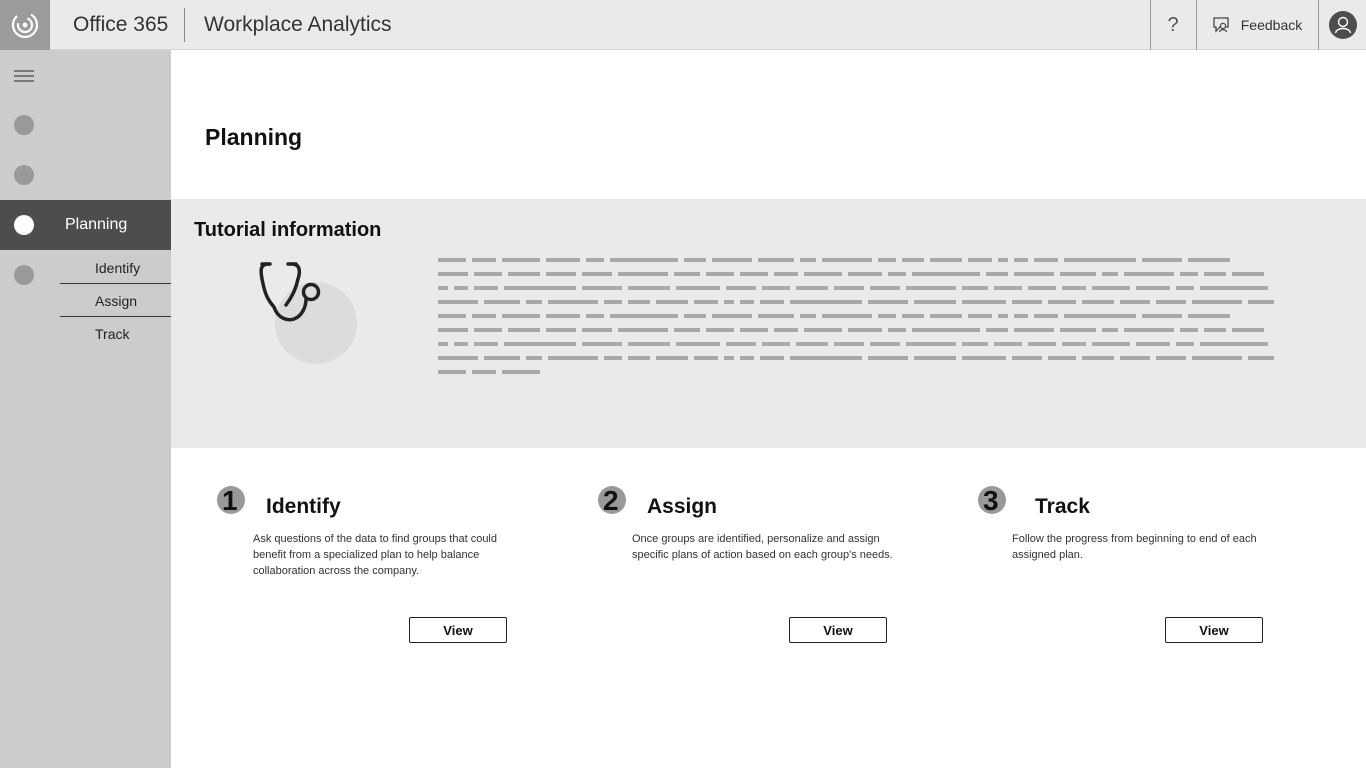  What do you see at coordinates (288, 230) in the screenshot?
I see `tutorial-title: Tutorial information` at bounding box center [288, 230].